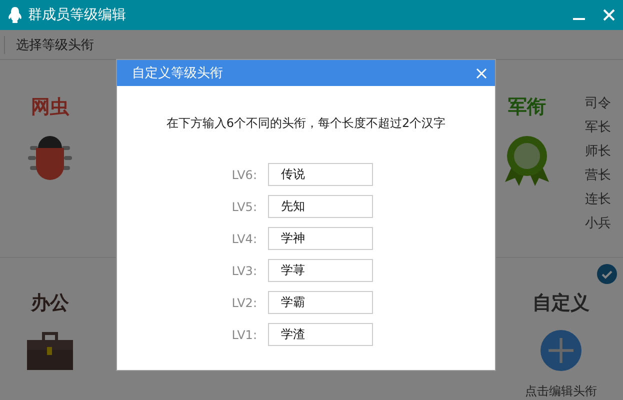  I want to click on edit-caption: 点击编辑头衔, so click(561, 391).